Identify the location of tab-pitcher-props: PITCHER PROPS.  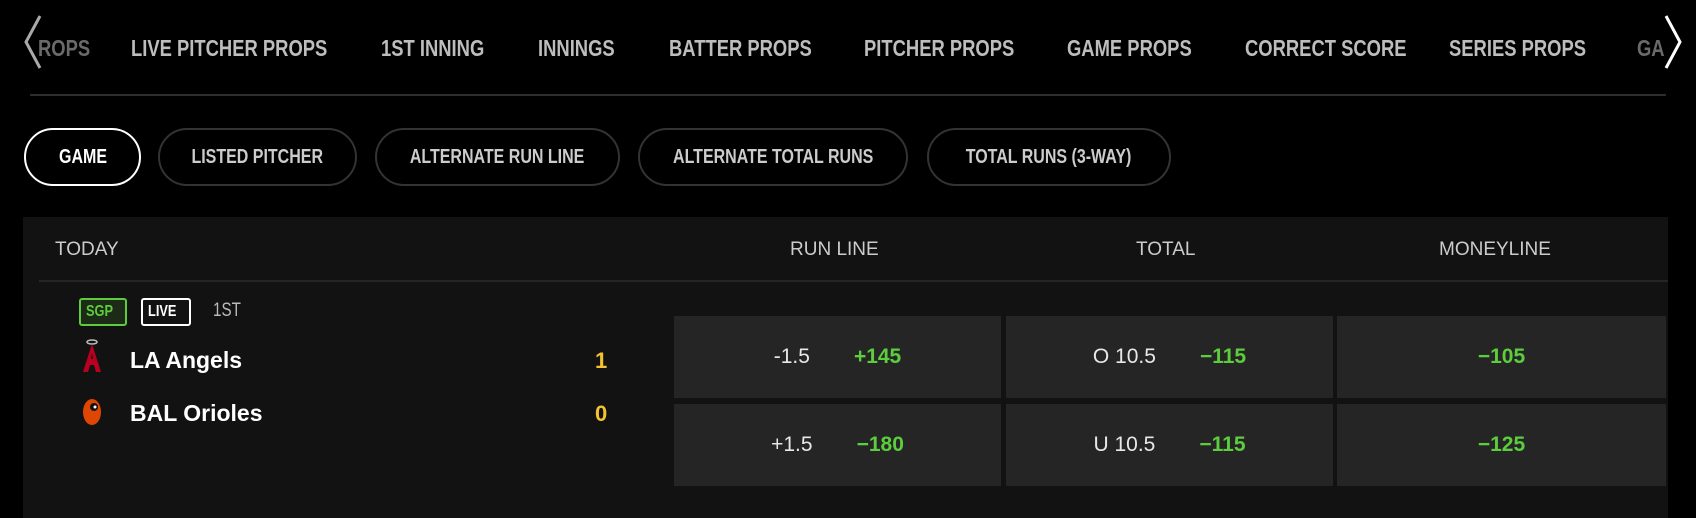
(958, 48).